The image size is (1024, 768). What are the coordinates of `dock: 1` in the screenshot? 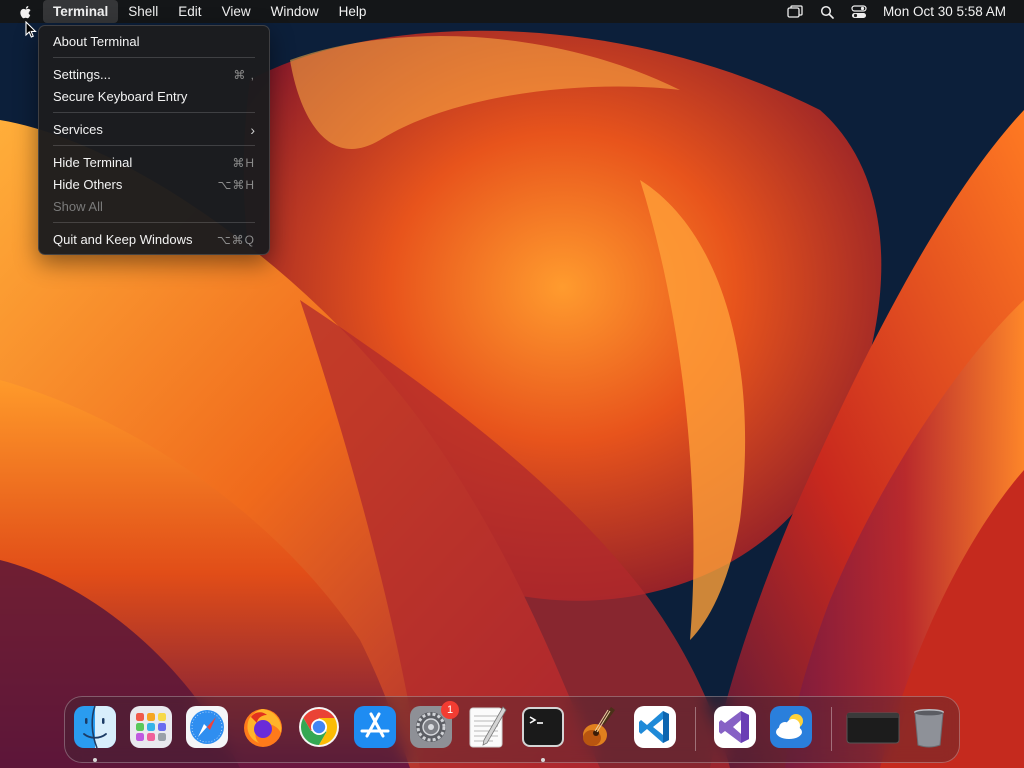 It's located at (512, 729).